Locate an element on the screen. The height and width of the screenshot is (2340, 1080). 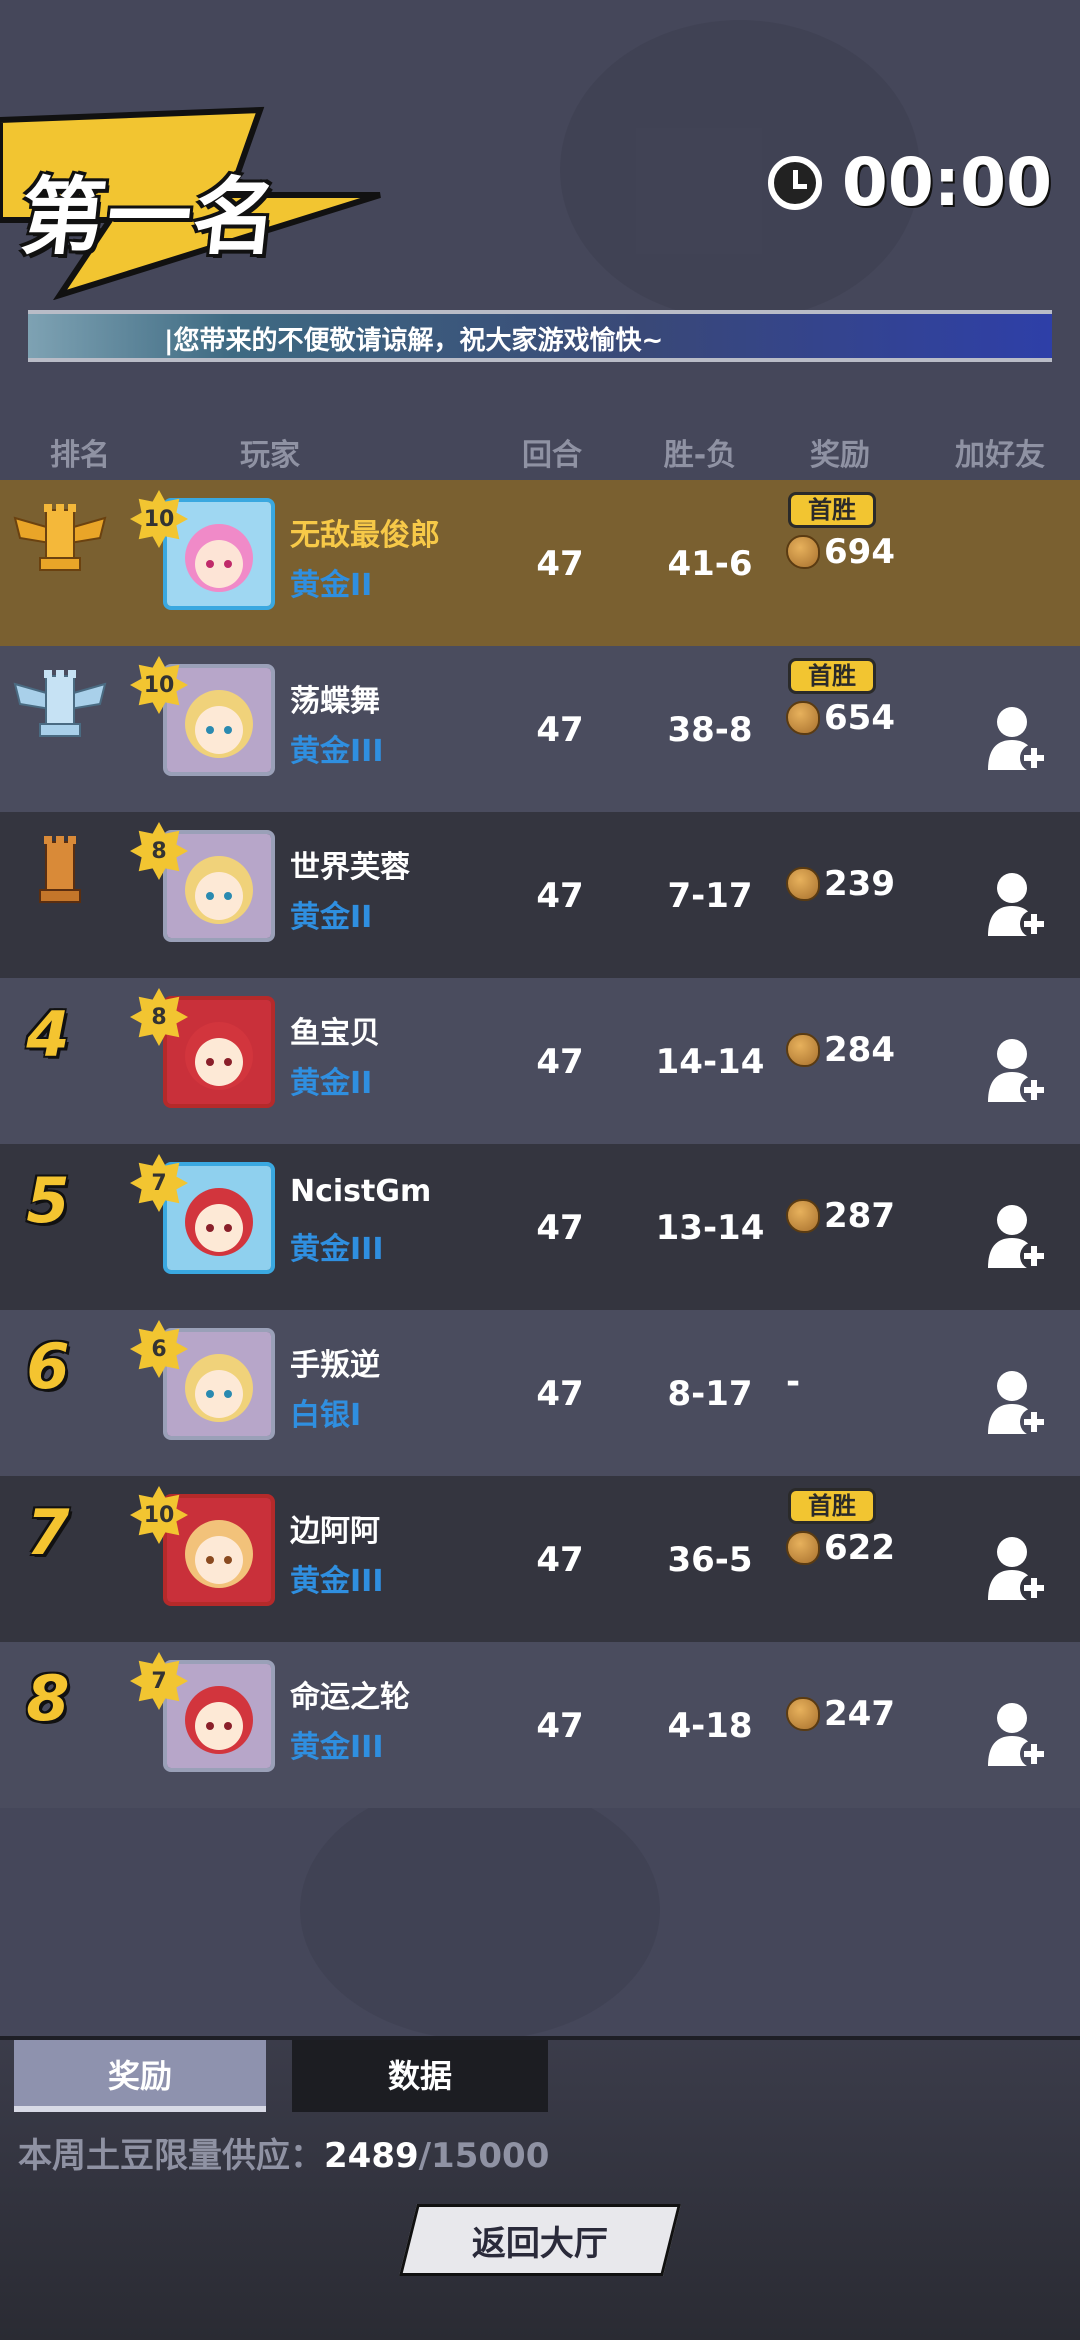
reward: 287 is located at coordinates (840, 1216).